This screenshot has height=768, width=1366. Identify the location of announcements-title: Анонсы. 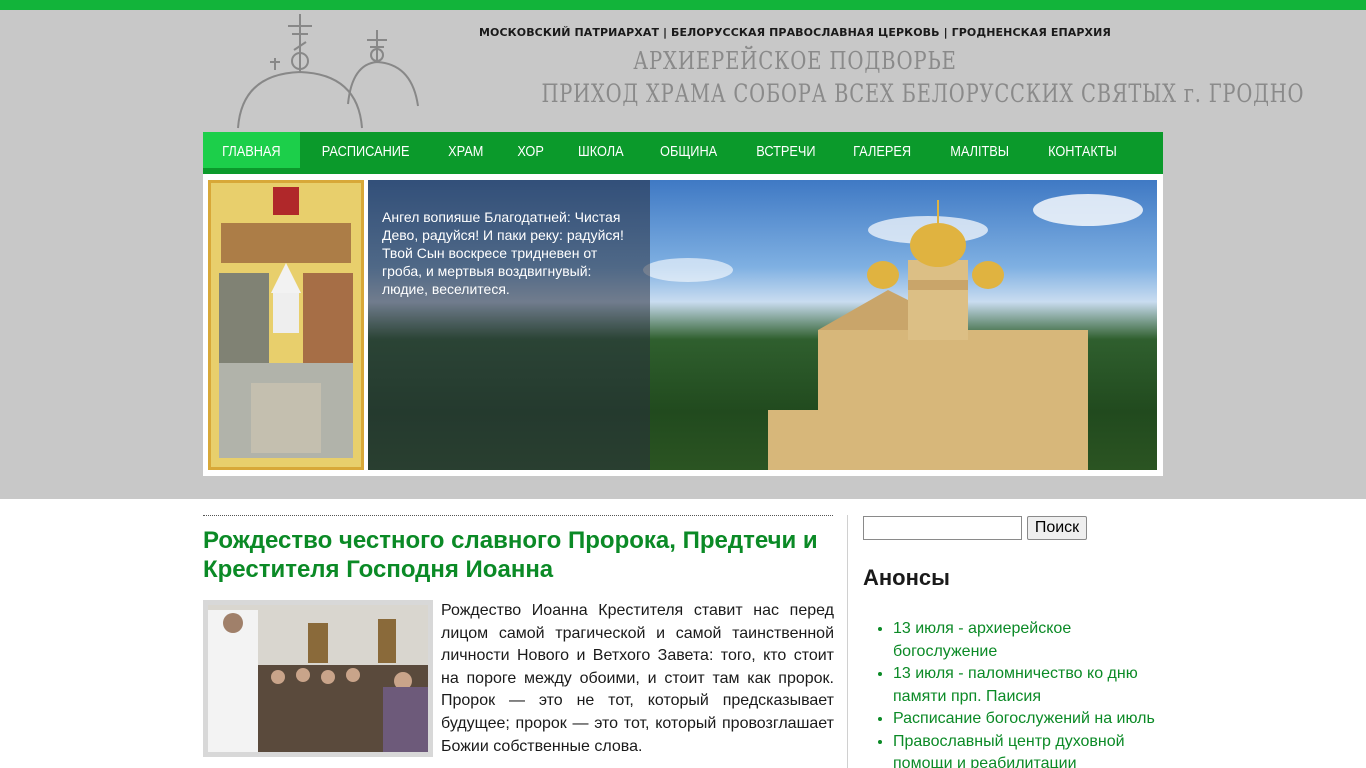
(906, 577).